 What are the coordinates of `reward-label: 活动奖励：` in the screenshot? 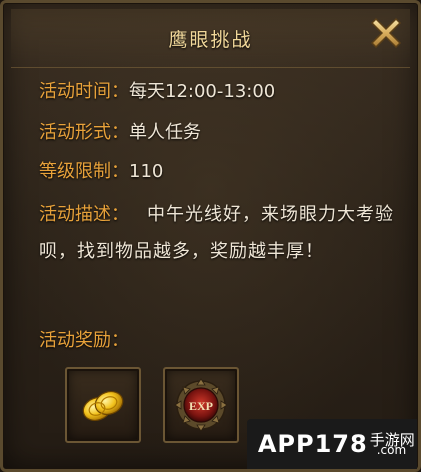 It's located at (84, 340).